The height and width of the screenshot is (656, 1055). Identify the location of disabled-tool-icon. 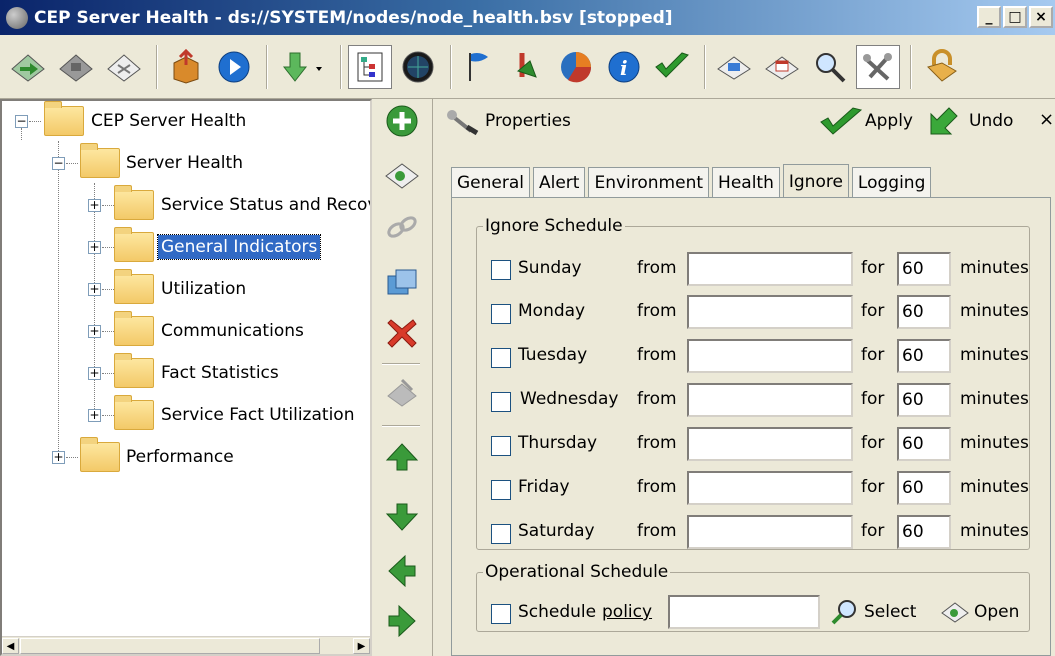
(402, 393).